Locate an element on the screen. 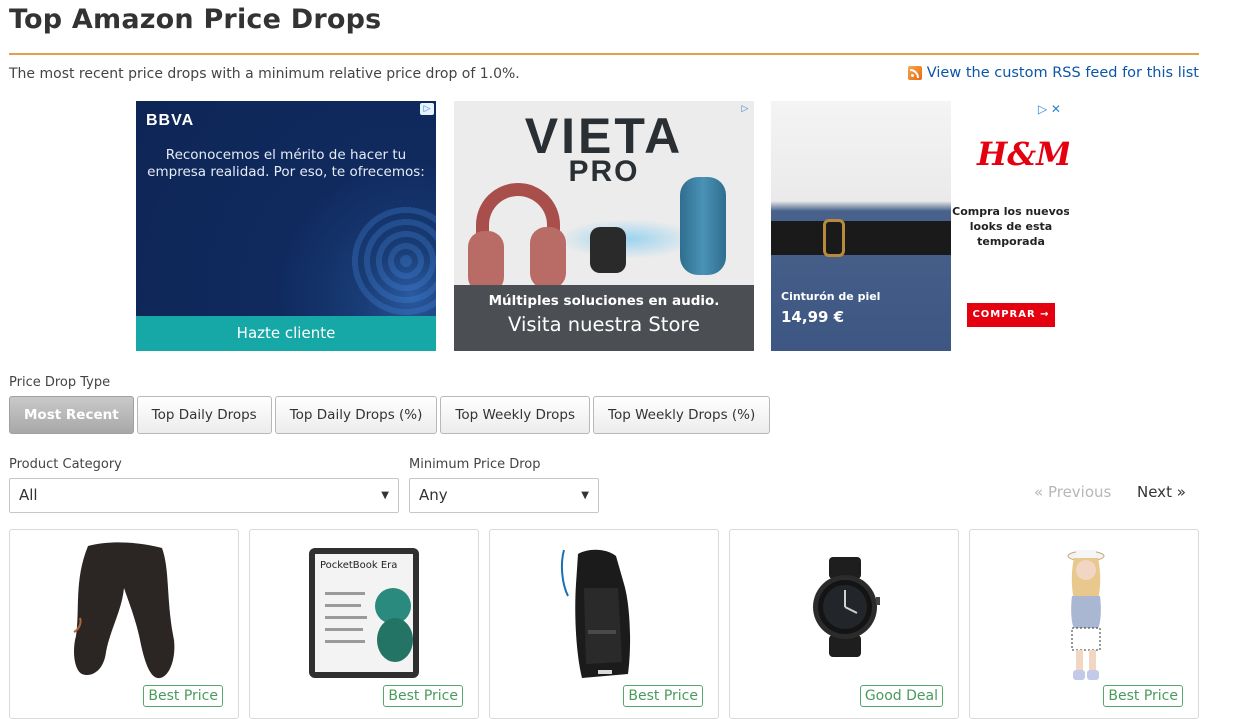 This screenshot has height=719, width=1234. pocketbook-era-image: PocketBook Era is located at coordinates (364, 613).